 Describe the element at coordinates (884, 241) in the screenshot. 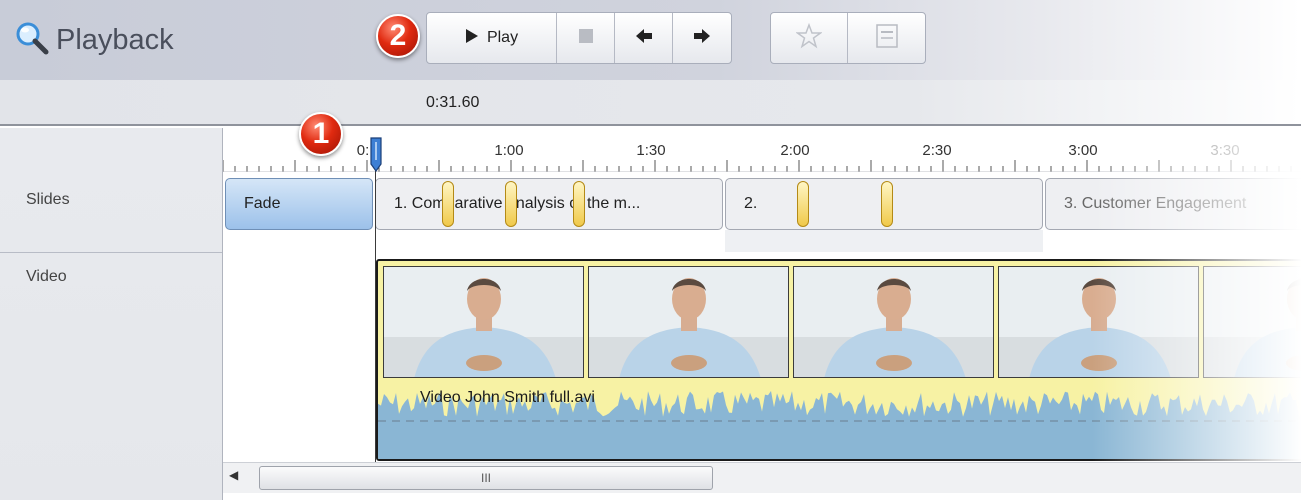

I see `slide-lane-shade` at that location.